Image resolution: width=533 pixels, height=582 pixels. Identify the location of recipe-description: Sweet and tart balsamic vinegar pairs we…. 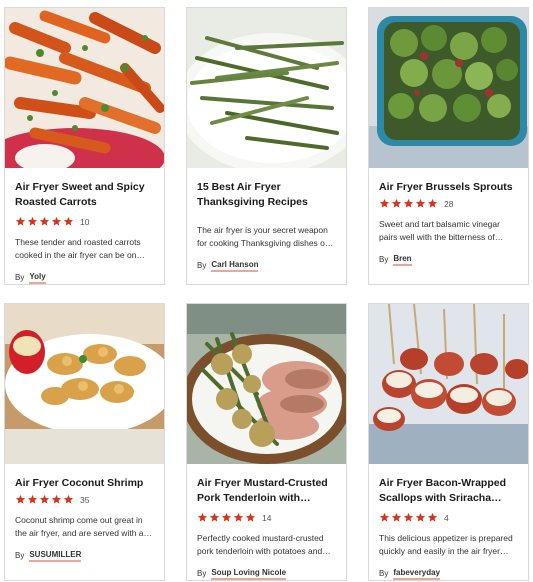
(439, 230).